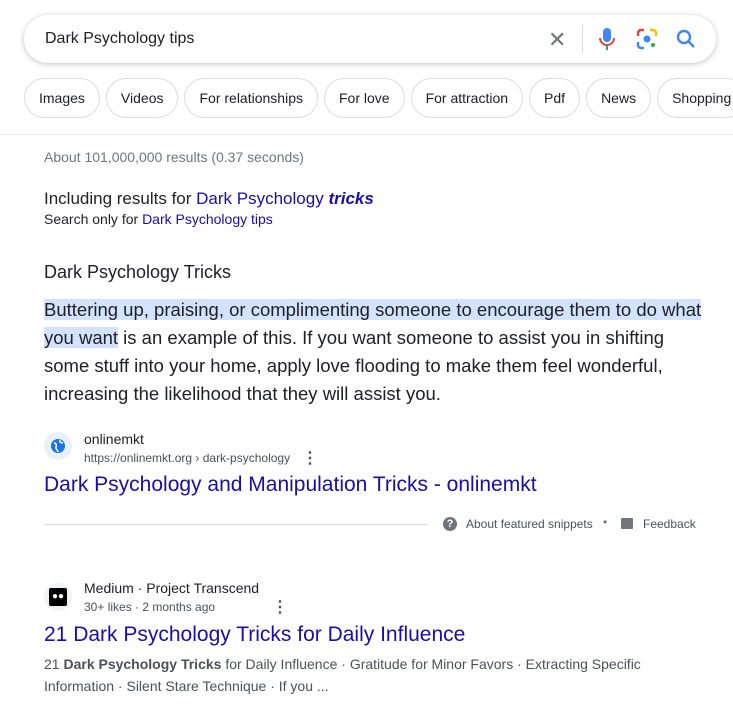 Image resolution: width=733 pixels, height=709 pixels. What do you see at coordinates (370, 39) in the screenshot?
I see `search-box: Dark Psychology tips ✕` at bounding box center [370, 39].